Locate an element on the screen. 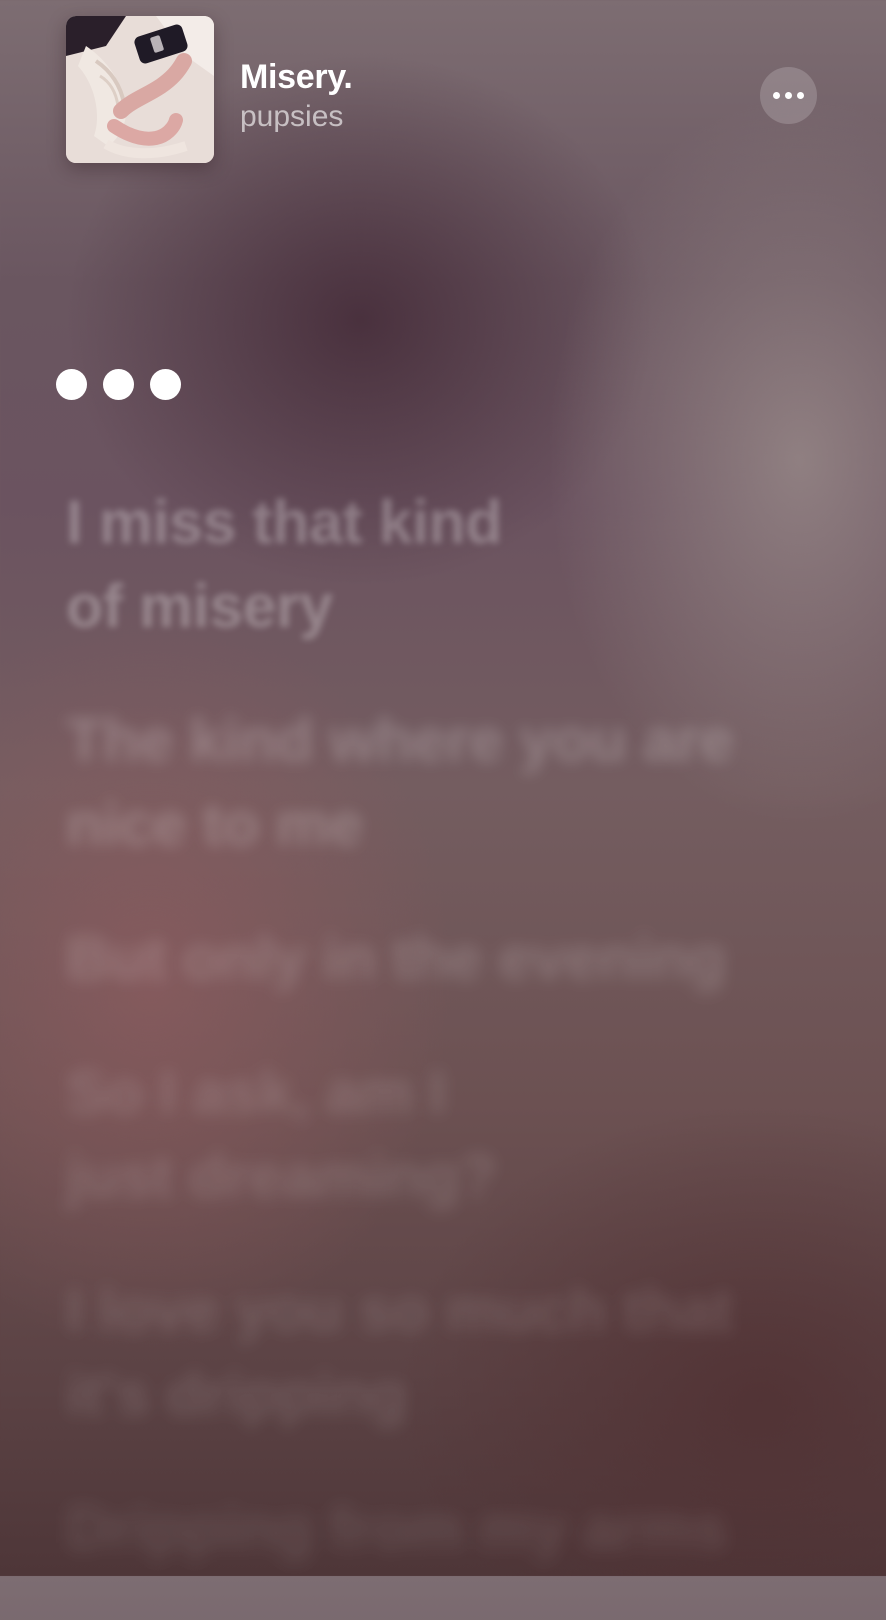 The height and width of the screenshot is (1620, 886). lyric-text: I miss that kind is located at coordinates (284, 522).